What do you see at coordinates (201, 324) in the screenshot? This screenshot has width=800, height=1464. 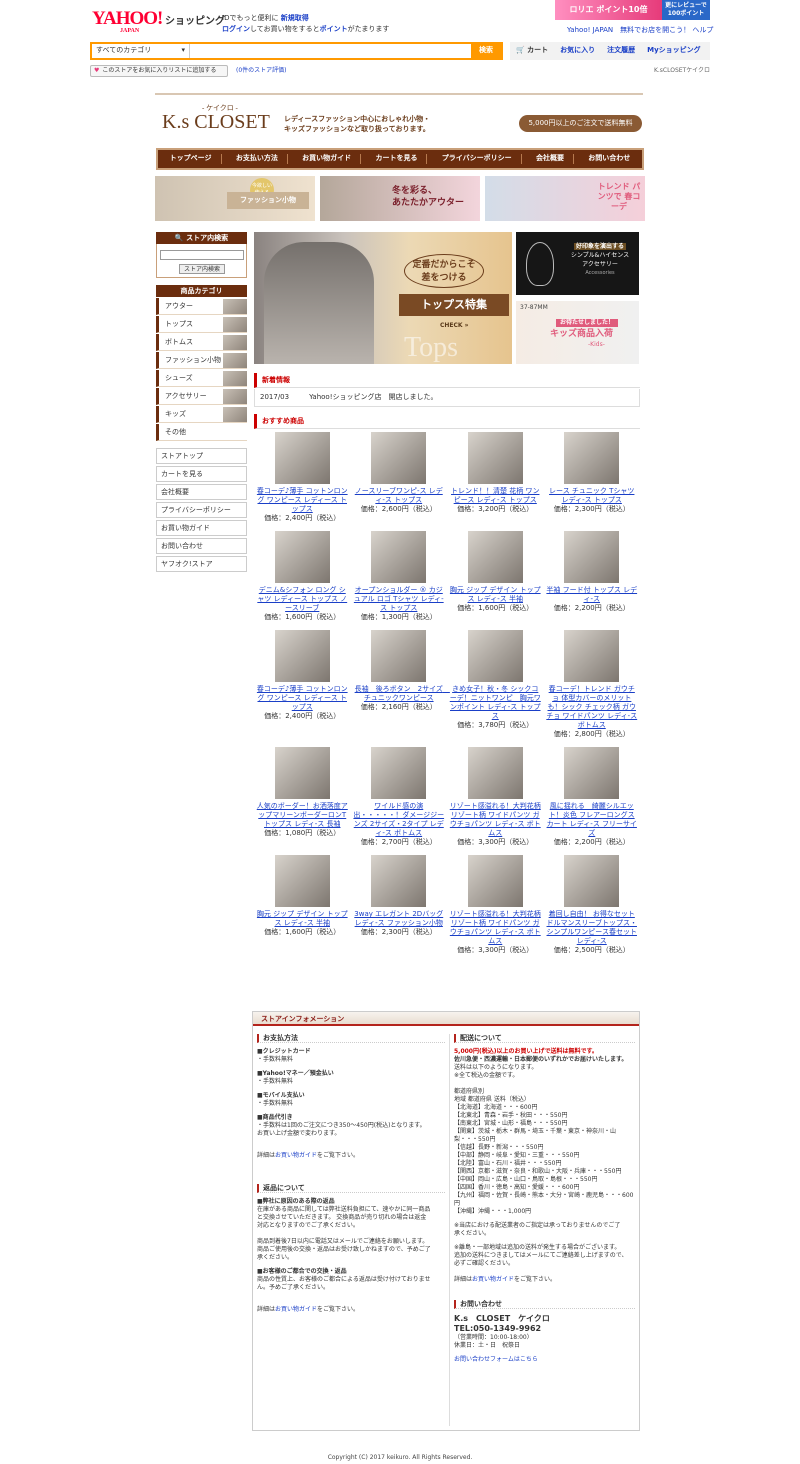 I see `sidebar-item-tops: トップス` at bounding box center [201, 324].